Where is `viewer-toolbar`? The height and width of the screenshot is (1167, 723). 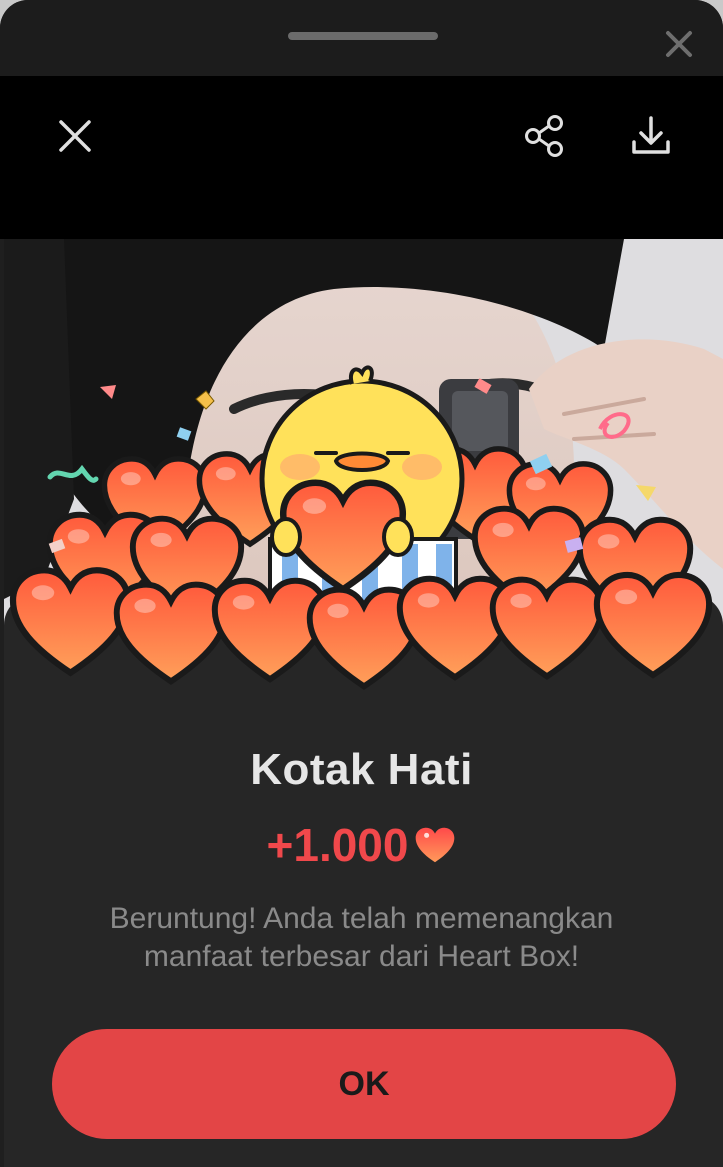
viewer-toolbar is located at coordinates (361, 157).